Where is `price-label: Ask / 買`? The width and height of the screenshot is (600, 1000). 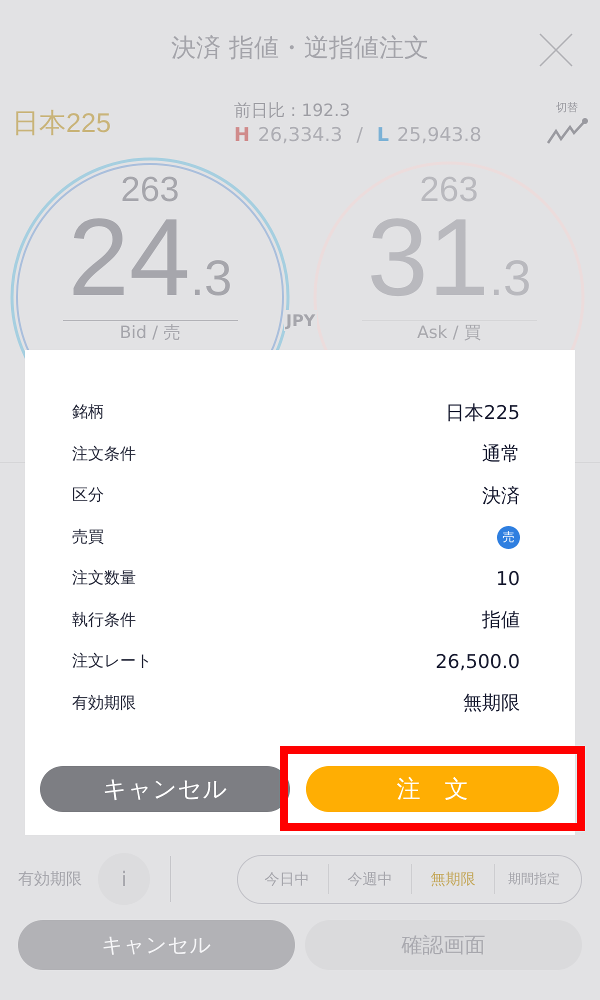 price-label: Ask / 買 is located at coordinates (449, 333).